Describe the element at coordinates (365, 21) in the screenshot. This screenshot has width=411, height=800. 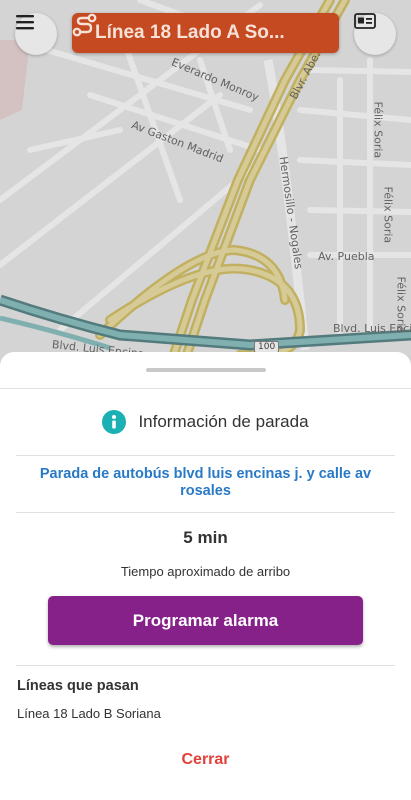
I see `id-card-icon` at that location.